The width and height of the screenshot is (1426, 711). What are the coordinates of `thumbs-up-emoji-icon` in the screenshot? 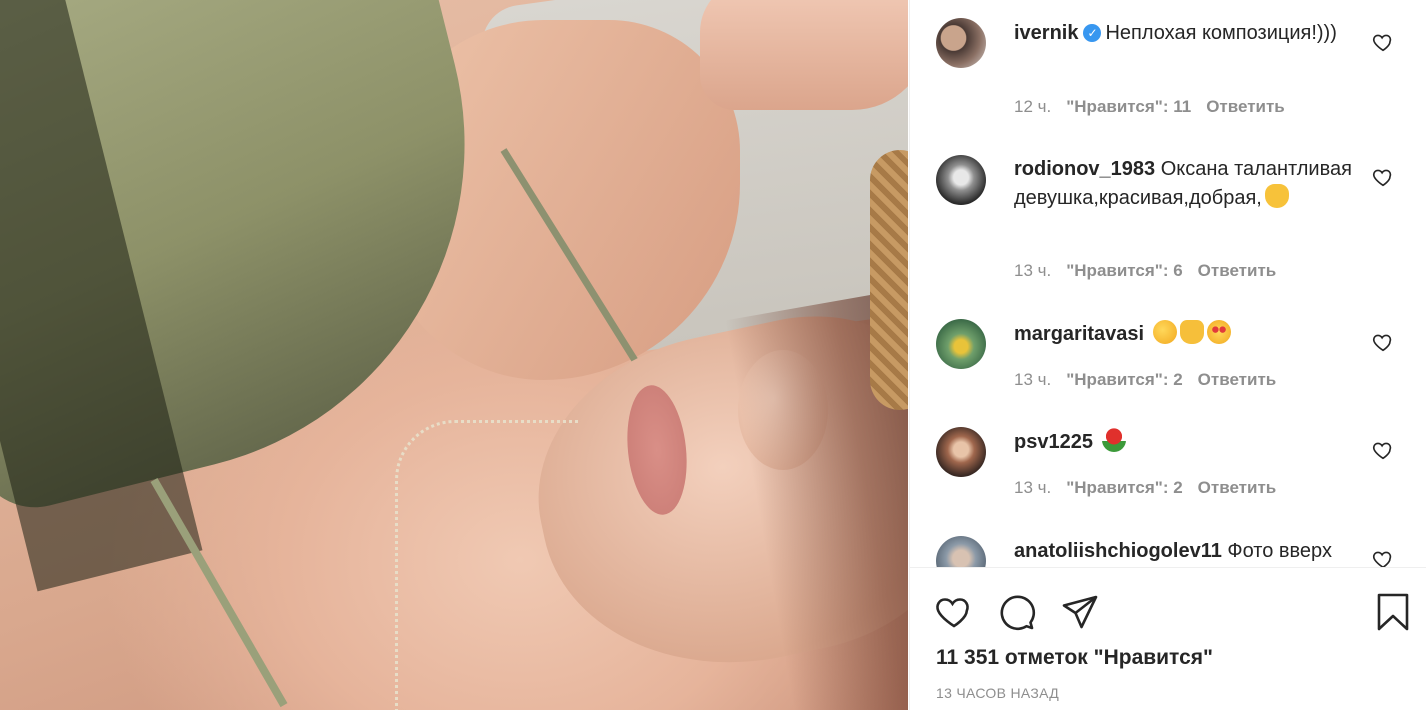 It's located at (1191, 332).